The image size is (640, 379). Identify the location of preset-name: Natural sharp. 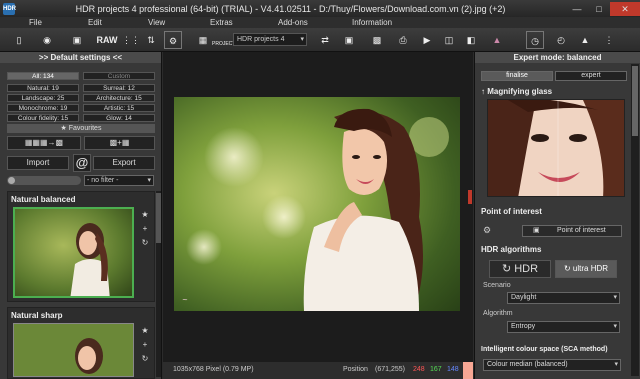
(37, 315).